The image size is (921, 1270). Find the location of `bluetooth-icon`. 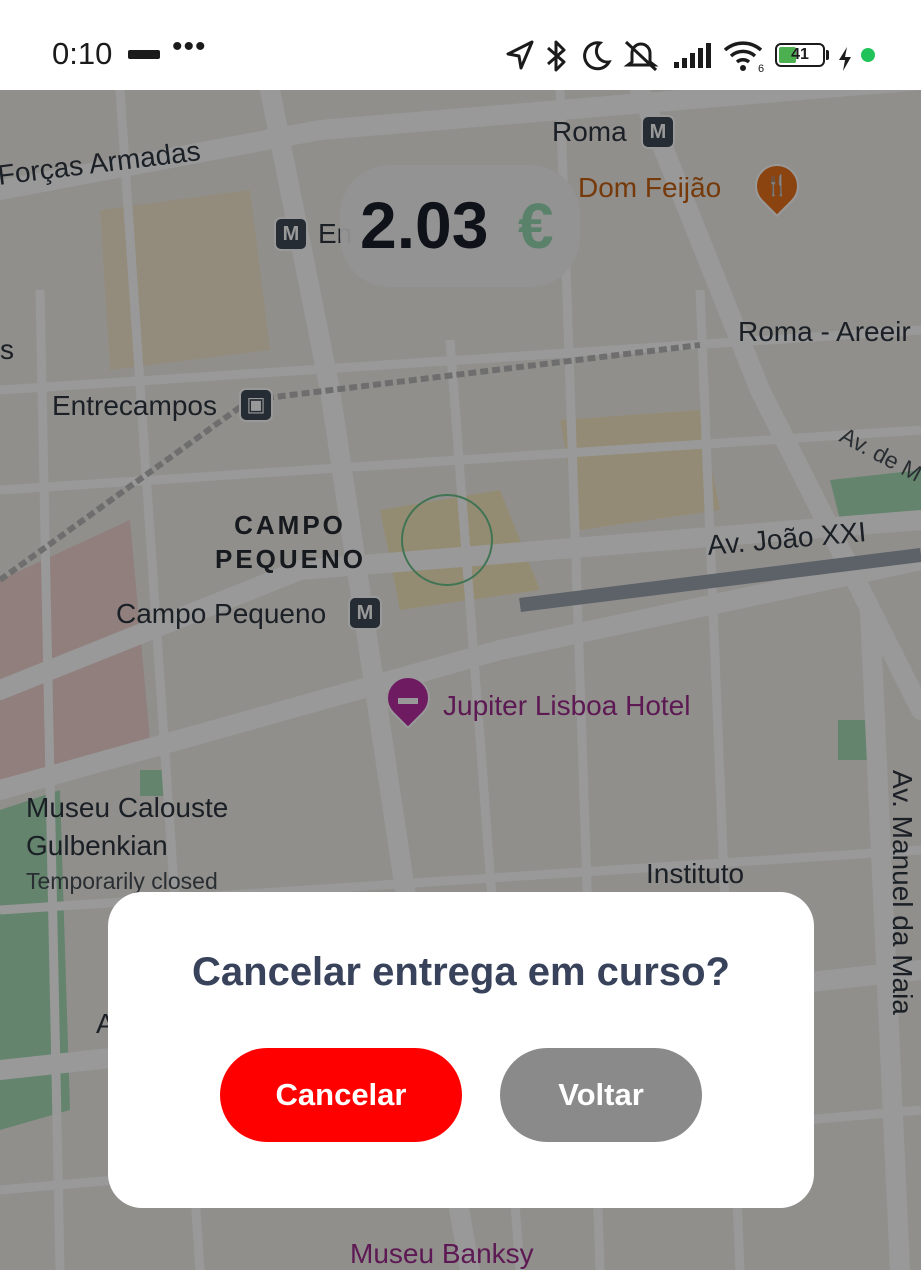

bluetooth-icon is located at coordinates (556, 56).